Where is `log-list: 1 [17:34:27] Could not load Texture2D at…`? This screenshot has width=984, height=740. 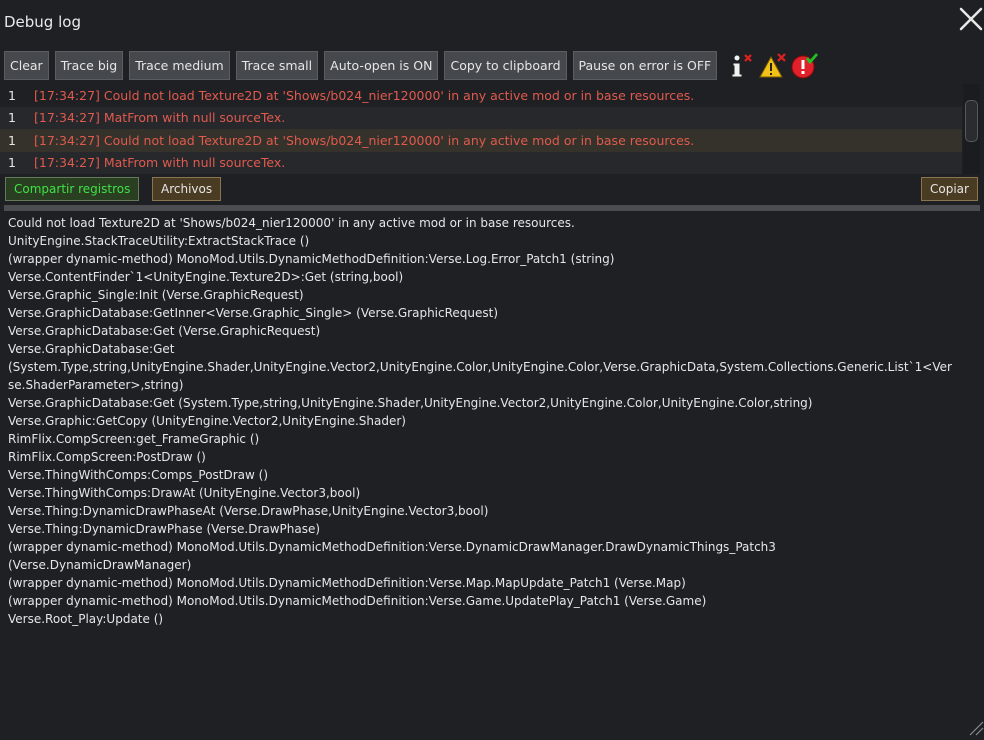
log-list: 1 [17:34:27] Could not load Texture2D at… is located at coordinates (481, 129).